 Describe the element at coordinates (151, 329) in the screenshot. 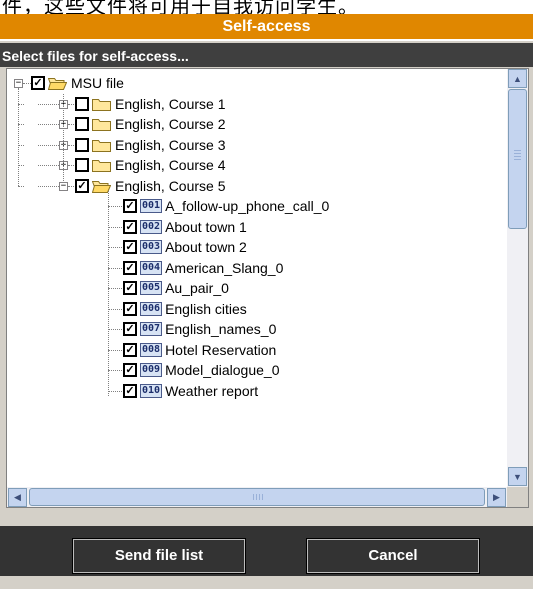

I see `numbered-file-icon: 007` at that location.